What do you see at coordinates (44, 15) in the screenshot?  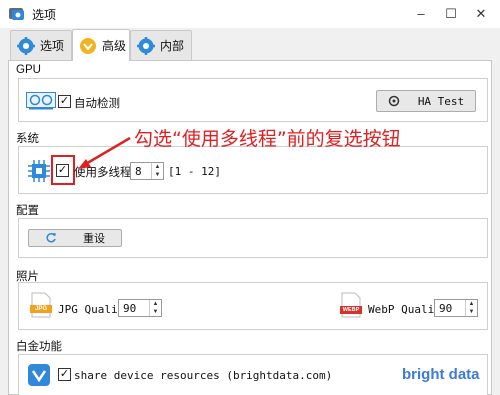 I see `window-title: 选项` at bounding box center [44, 15].